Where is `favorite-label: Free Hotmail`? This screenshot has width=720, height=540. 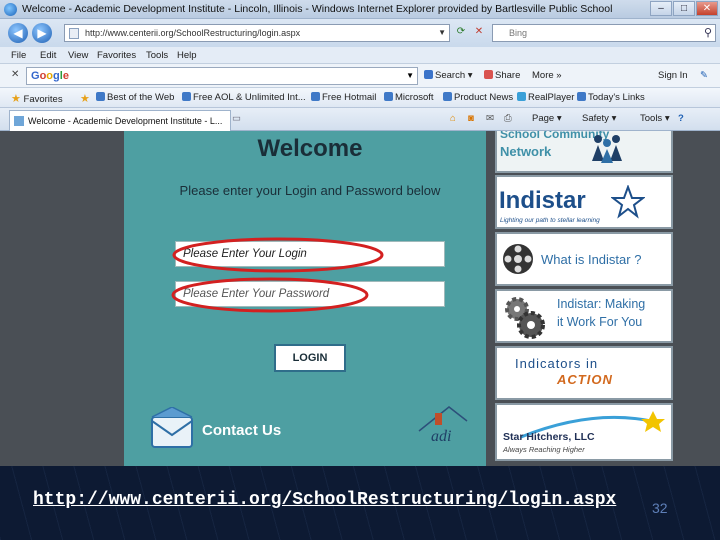 favorite-label: Free Hotmail is located at coordinates (349, 97).